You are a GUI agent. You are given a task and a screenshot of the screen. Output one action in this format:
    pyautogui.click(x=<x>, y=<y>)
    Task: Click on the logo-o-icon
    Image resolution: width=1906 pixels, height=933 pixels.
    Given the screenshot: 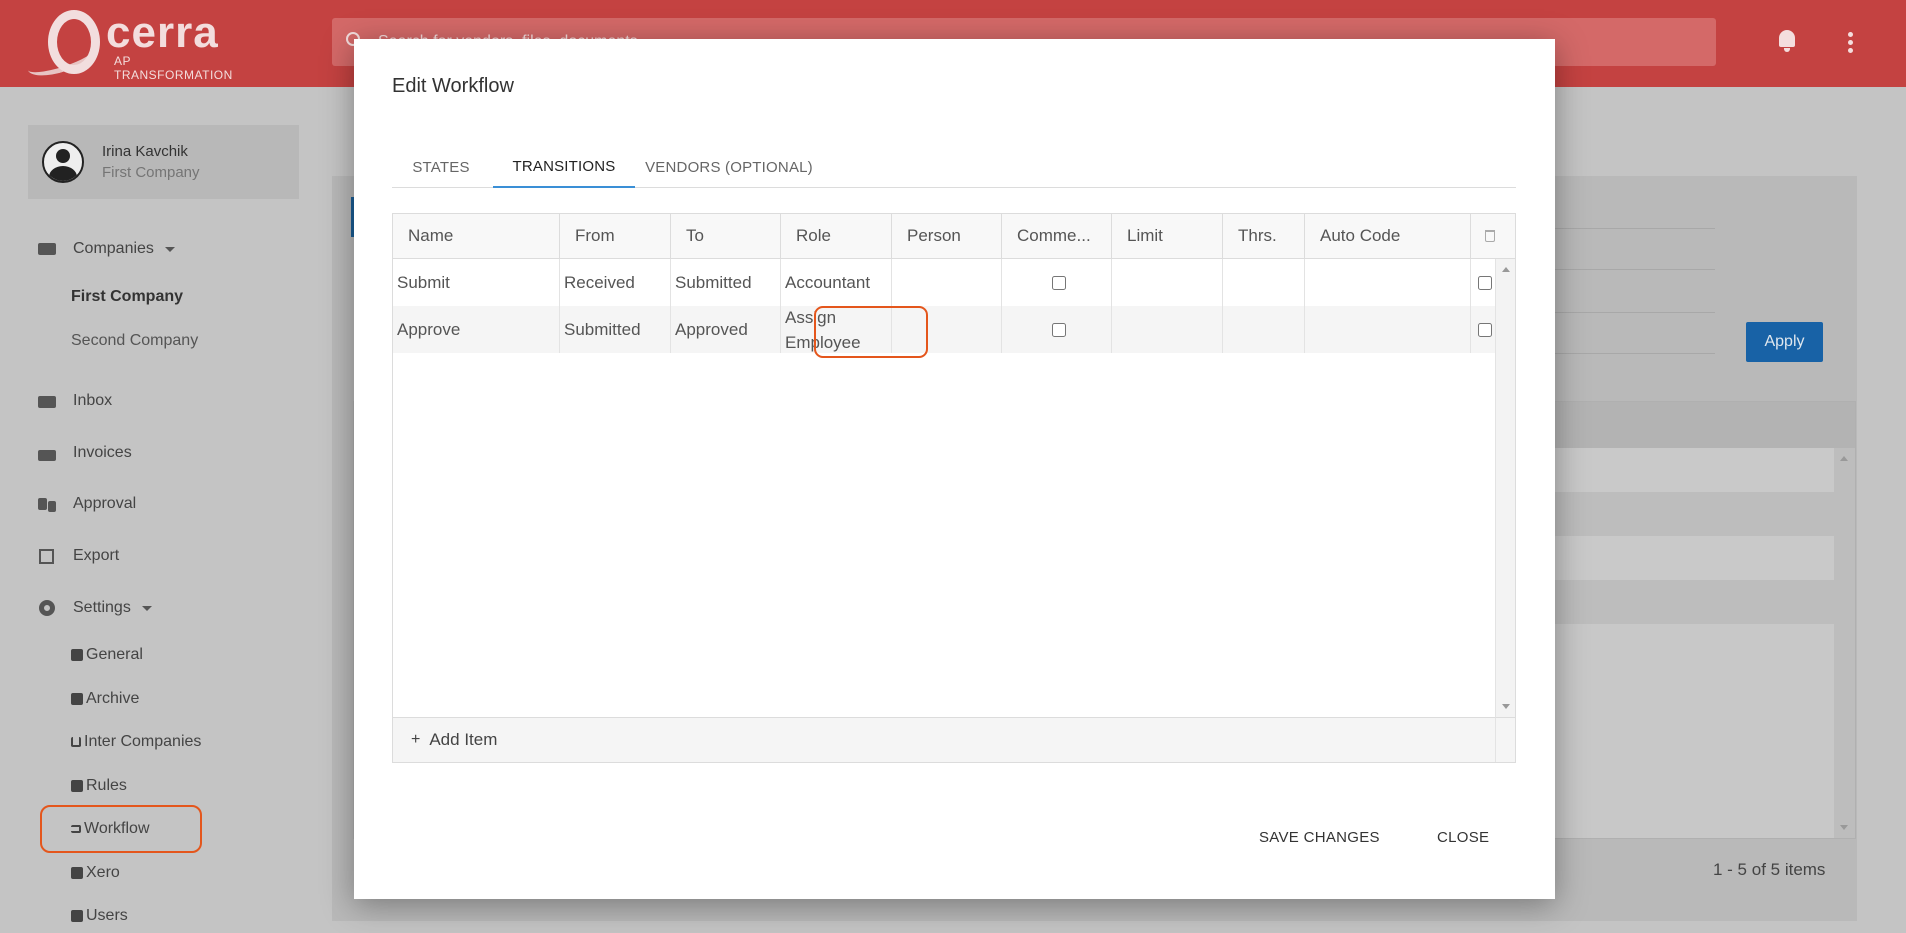 What is the action you would take?
    pyautogui.click(x=74, y=42)
    